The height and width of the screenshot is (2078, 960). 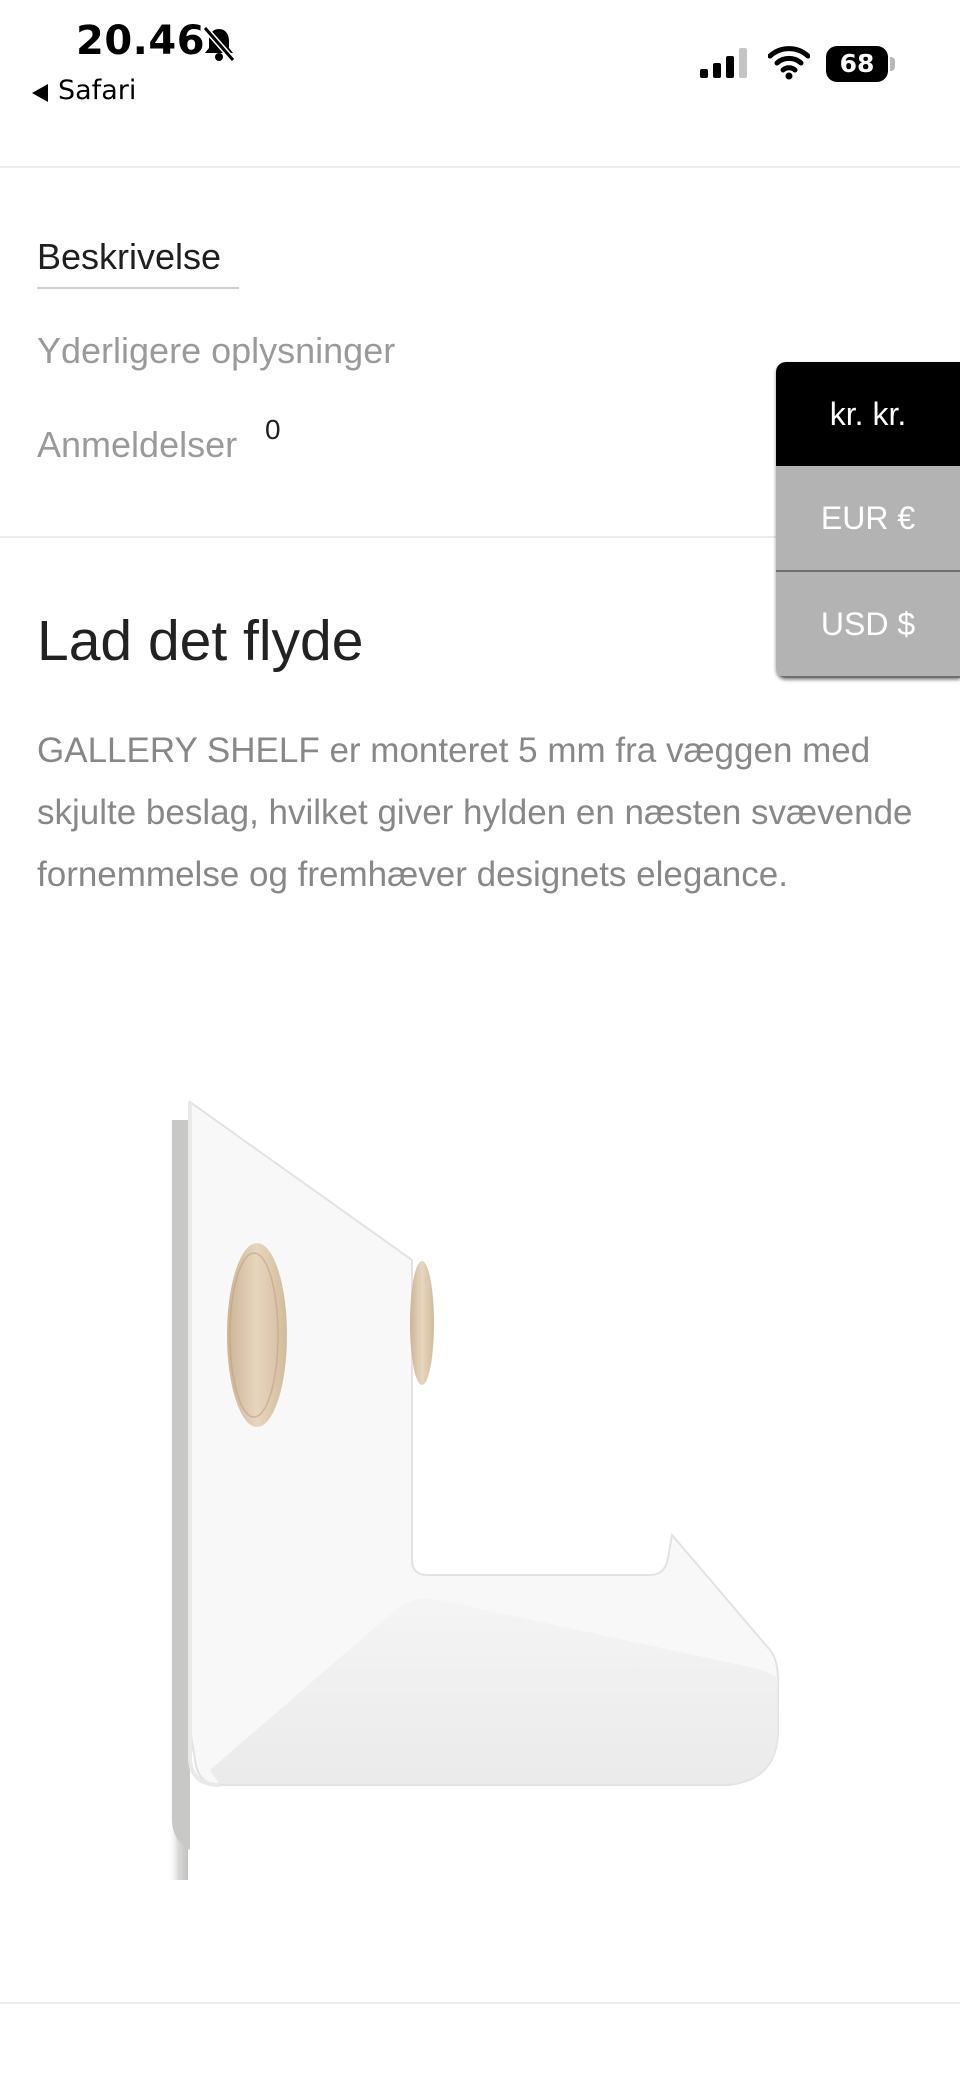 I want to click on reviews-count-badge: 0, so click(x=273, y=429).